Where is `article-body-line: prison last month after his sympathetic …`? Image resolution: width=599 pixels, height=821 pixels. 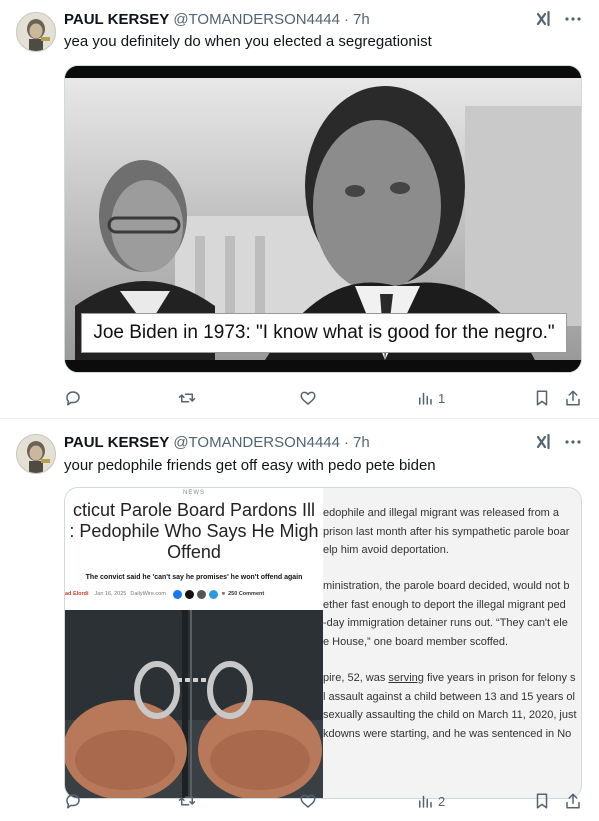
article-body-line: prison last month after his sympathetic … is located at coordinates (446, 531).